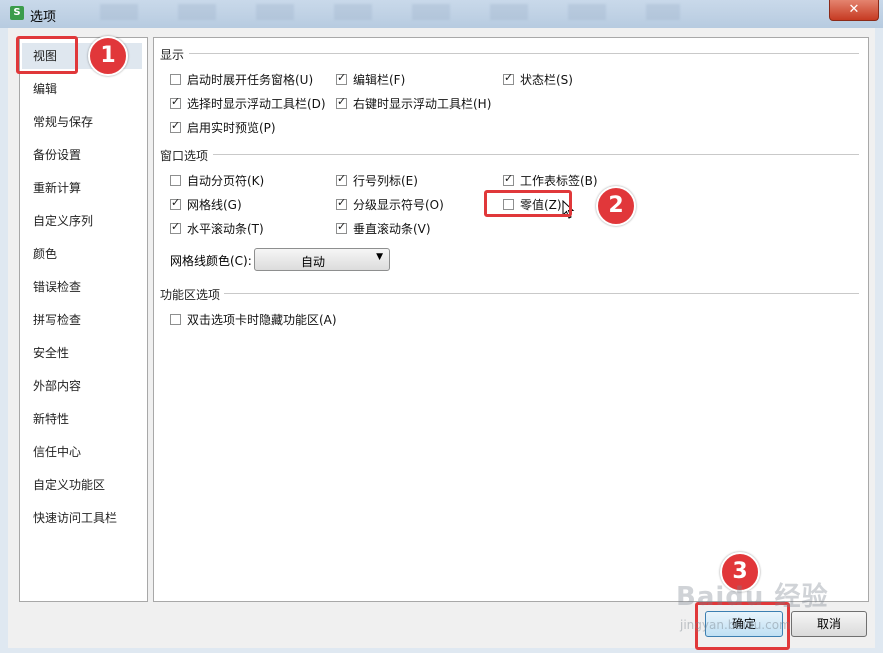 This screenshot has width=883, height=653. I want to click on close-button: ✕, so click(854, 10).